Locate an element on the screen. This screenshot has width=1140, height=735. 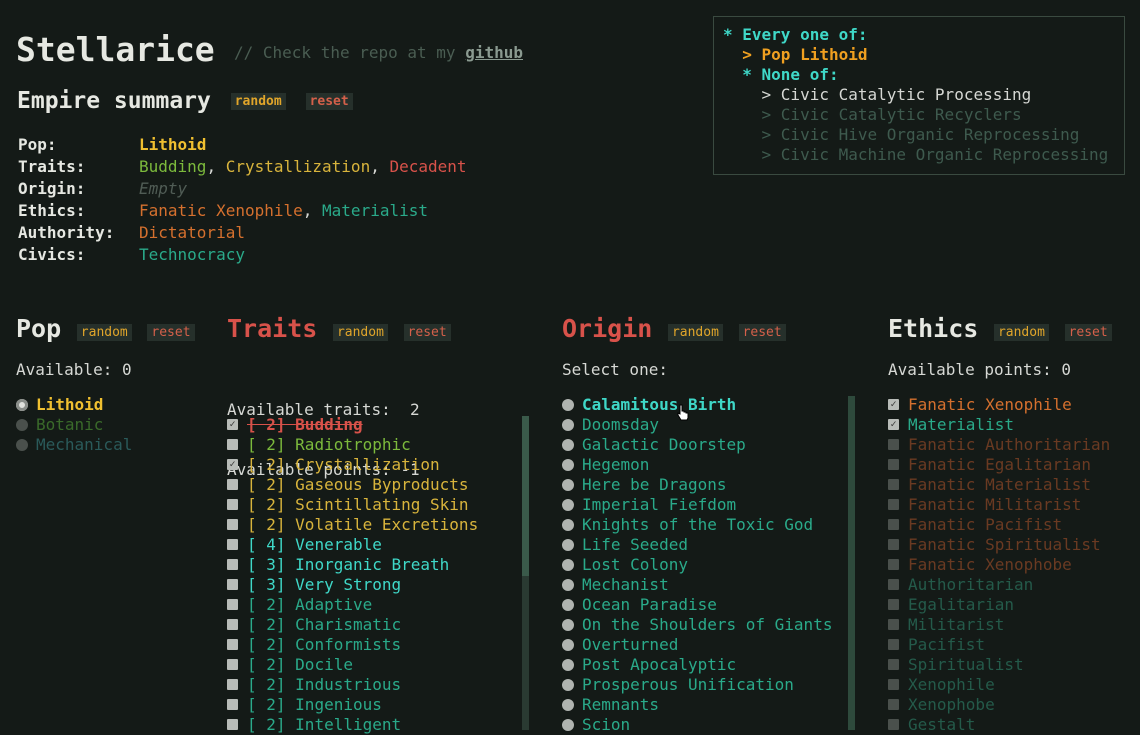
origin-item: Overturned is located at coordinates (703, 645).